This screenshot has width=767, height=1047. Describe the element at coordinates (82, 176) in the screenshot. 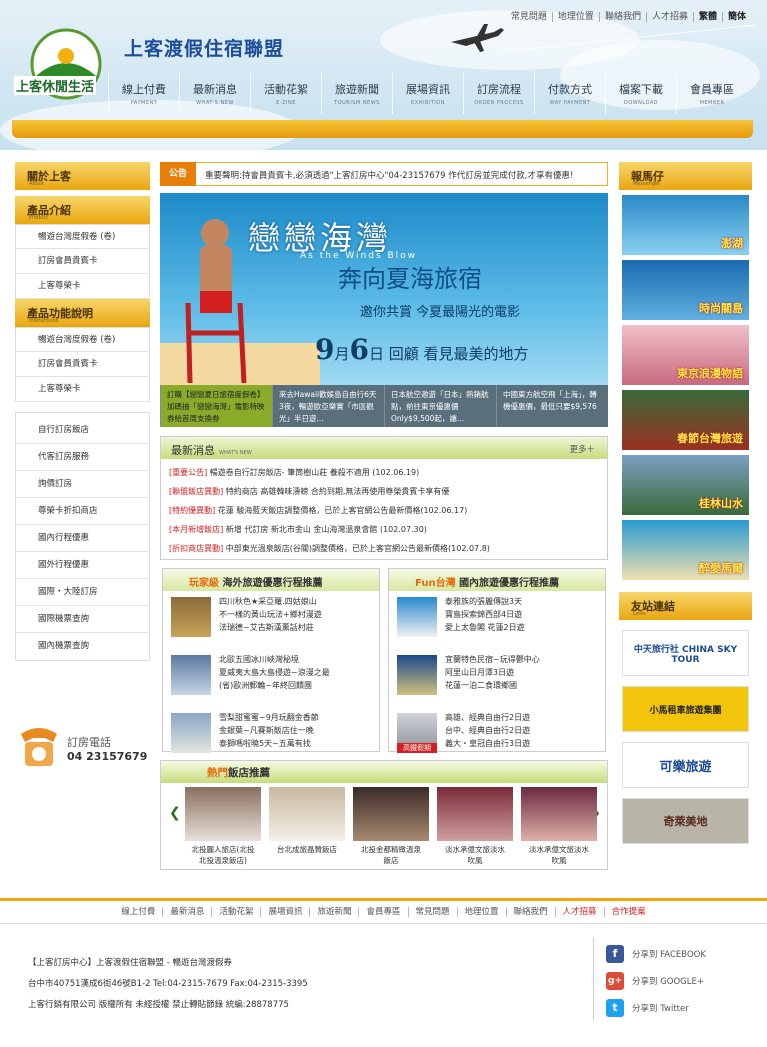

I see `sidebar-head-about: 關於上客 About` at that location.